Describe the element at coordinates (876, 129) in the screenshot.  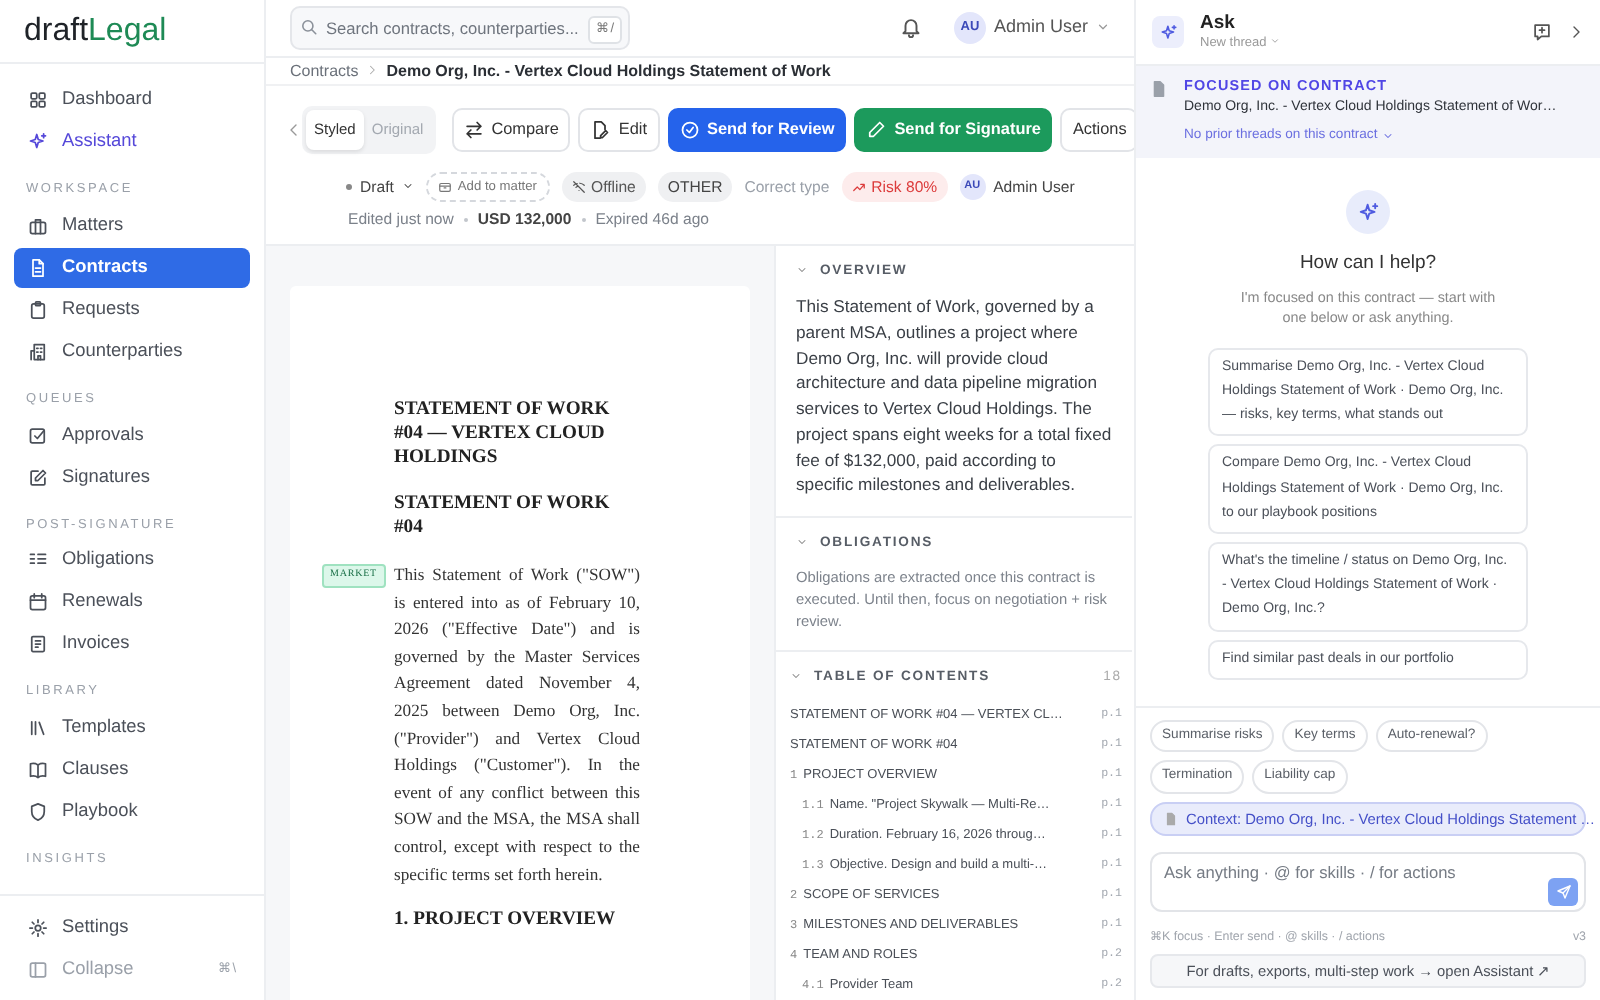
I see `pencil-icon` at that location.